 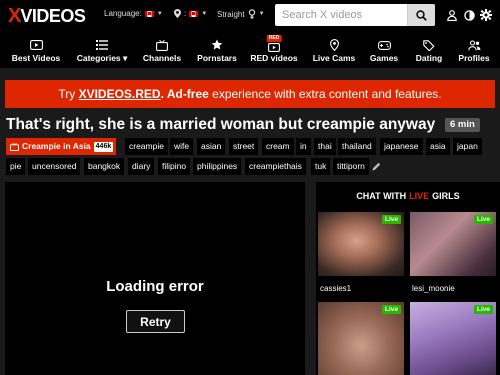 What do you see at coordinates (56, 146) in the screenshot?
I see `channel-name: Creampie in Asia` at bounding box center [56, 146].